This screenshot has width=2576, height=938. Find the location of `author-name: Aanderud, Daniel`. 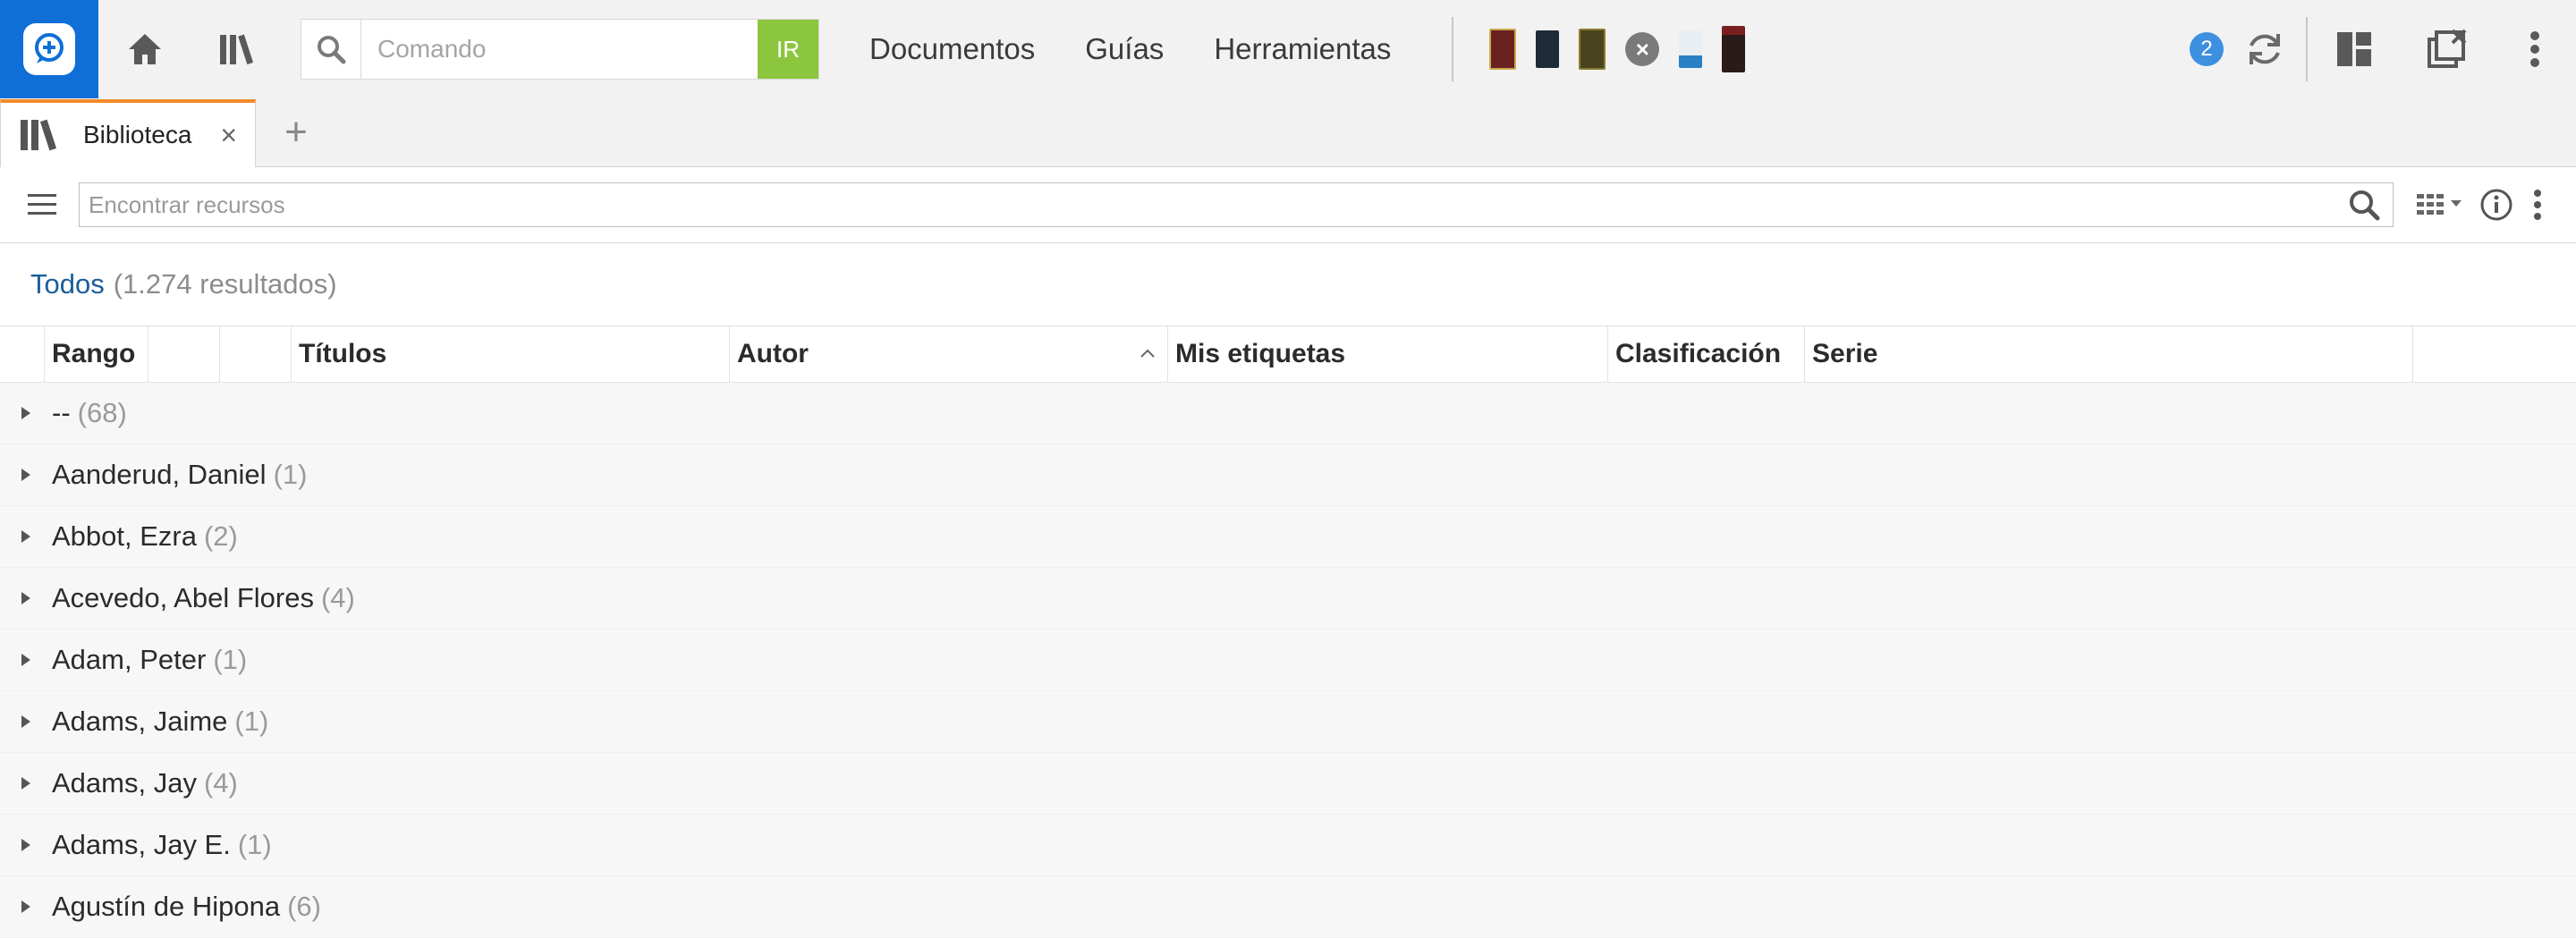

author-name: Aanderud, Daniel is located at coordinates (159, 475).